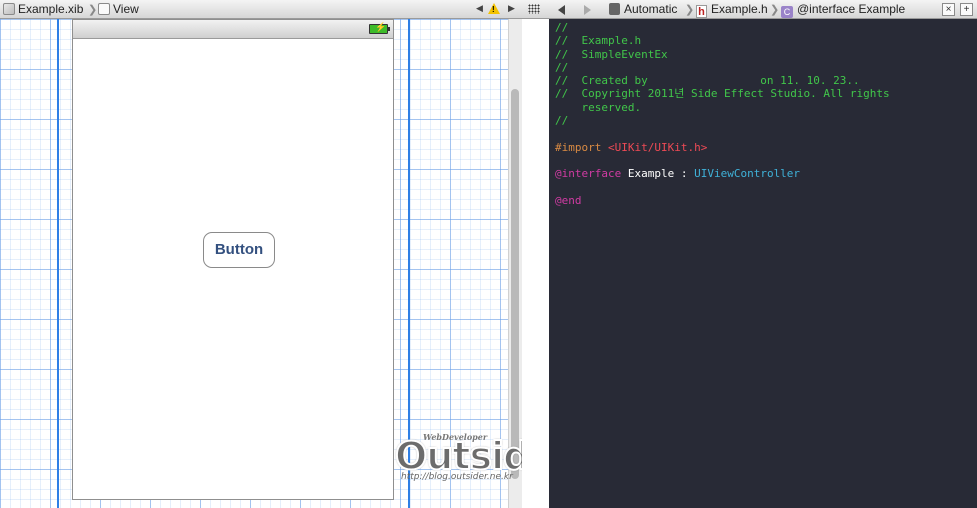  Describe the element at coordinates (657, 174) in the screenshot. I see `class-name: Example :` at that location.